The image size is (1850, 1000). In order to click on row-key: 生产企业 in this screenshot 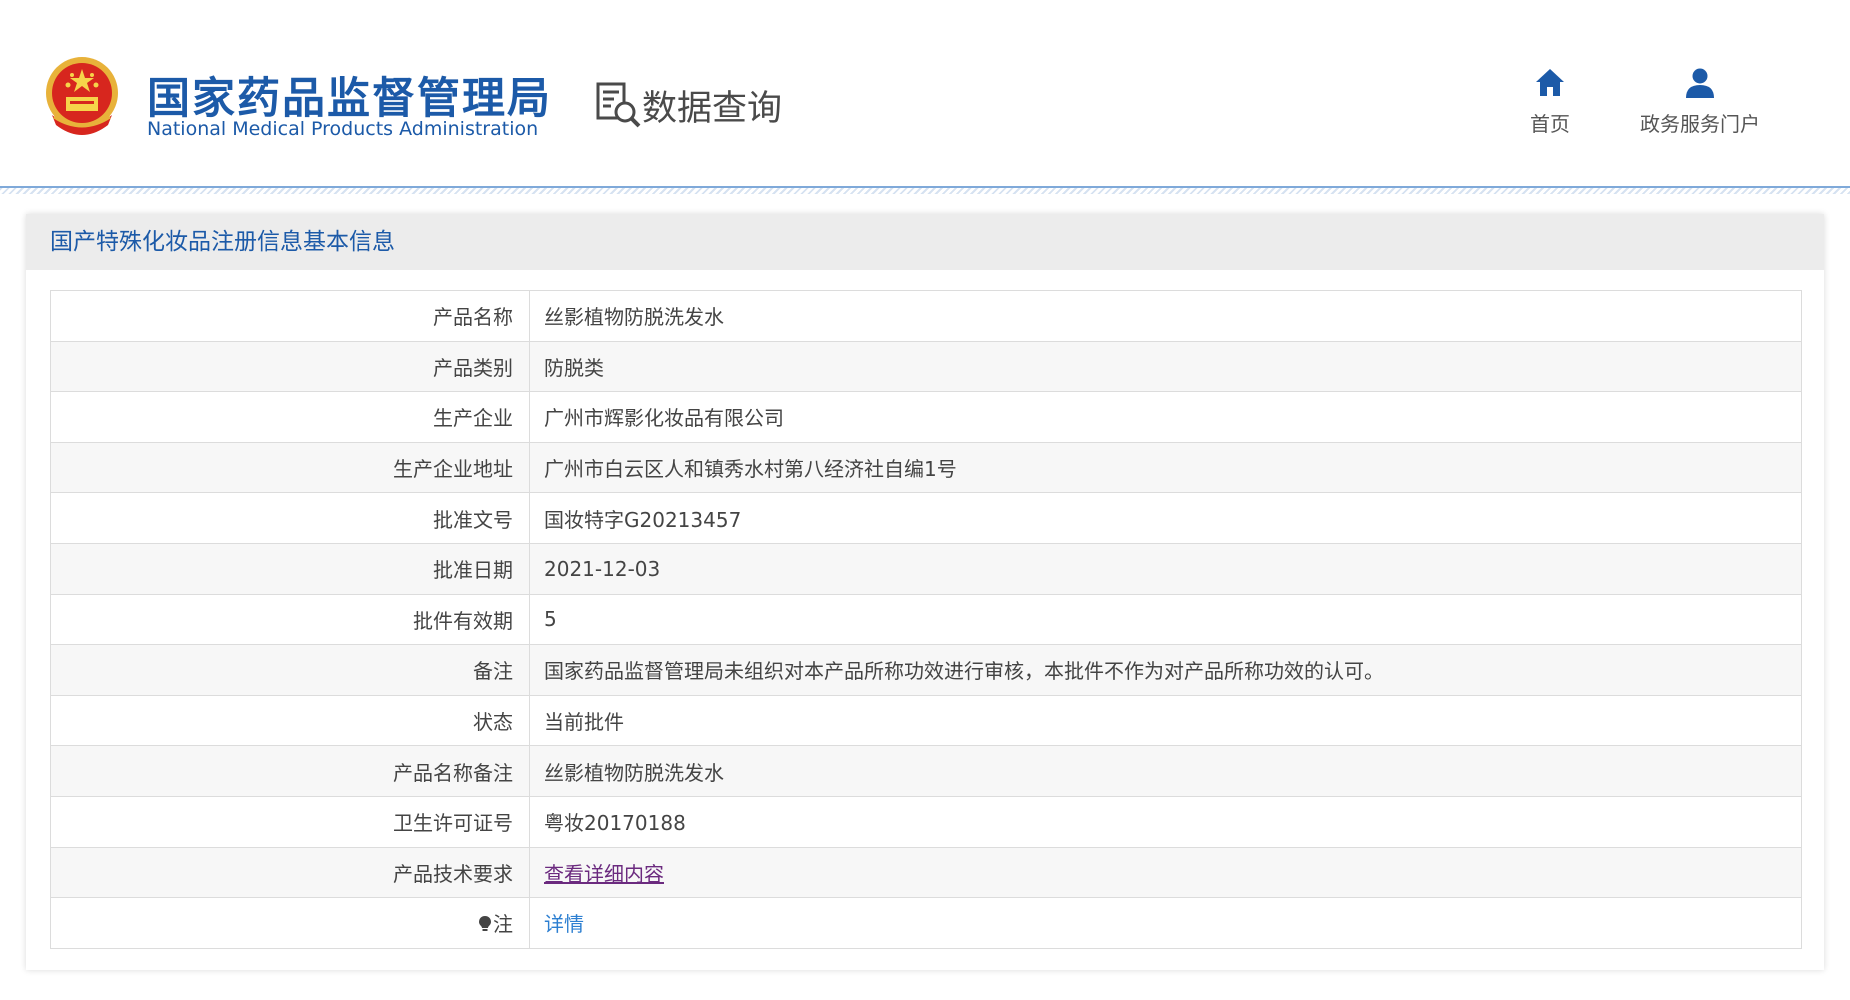, I will do `click(290, 417)`.